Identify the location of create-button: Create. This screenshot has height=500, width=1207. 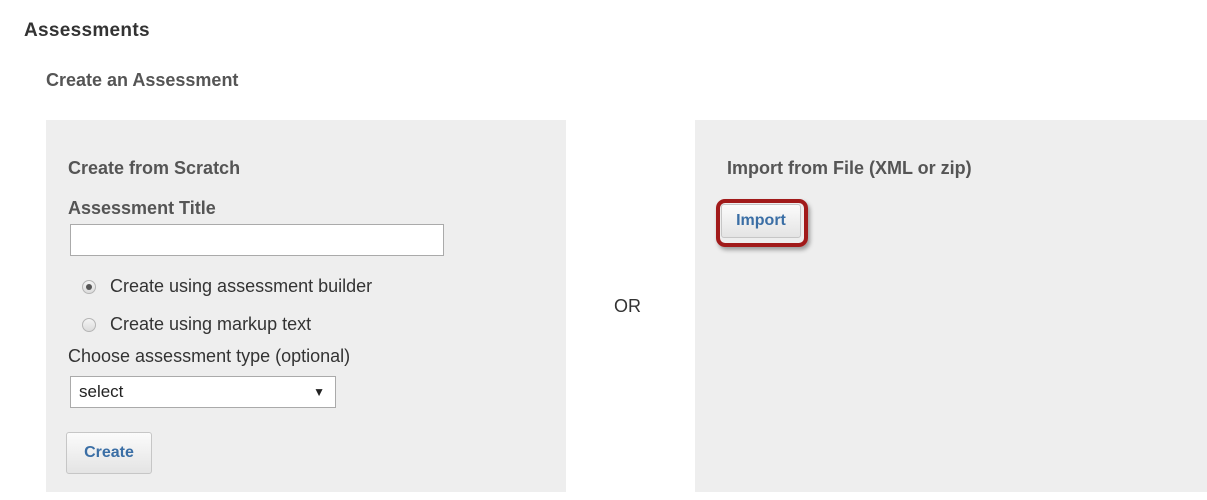
(109, 453).